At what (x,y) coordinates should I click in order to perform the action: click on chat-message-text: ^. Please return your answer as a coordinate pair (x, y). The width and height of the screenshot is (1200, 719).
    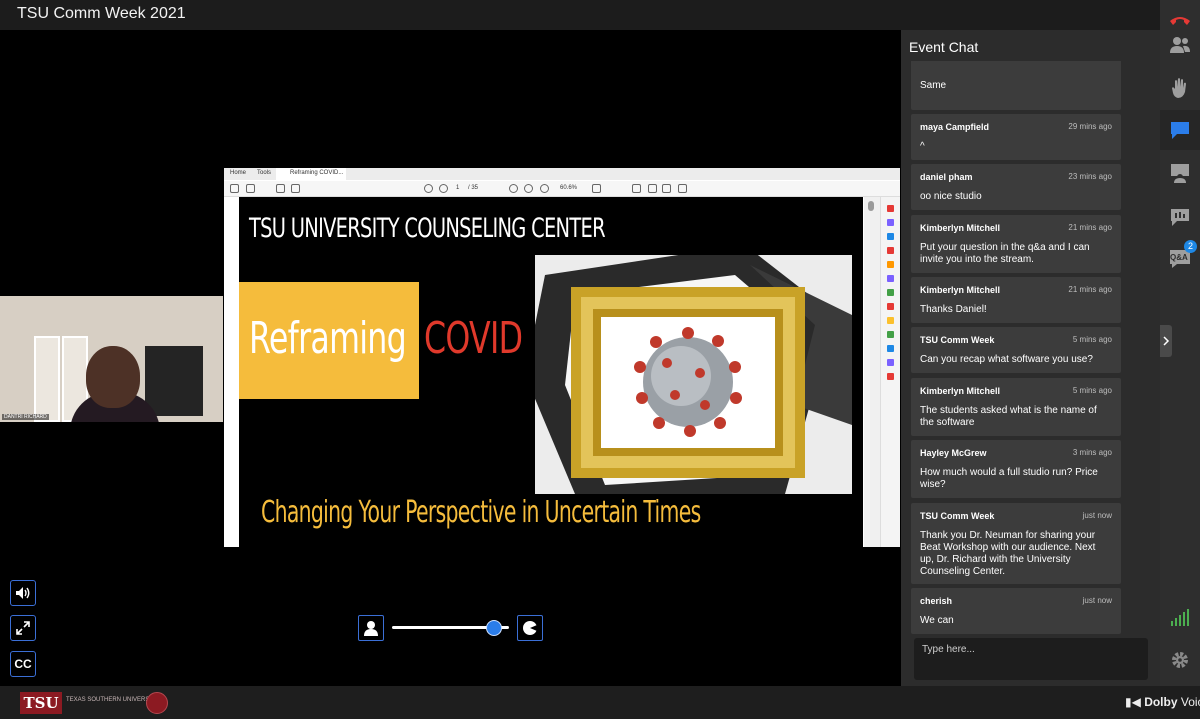
    Looking at the image, I should click on (922, 146).